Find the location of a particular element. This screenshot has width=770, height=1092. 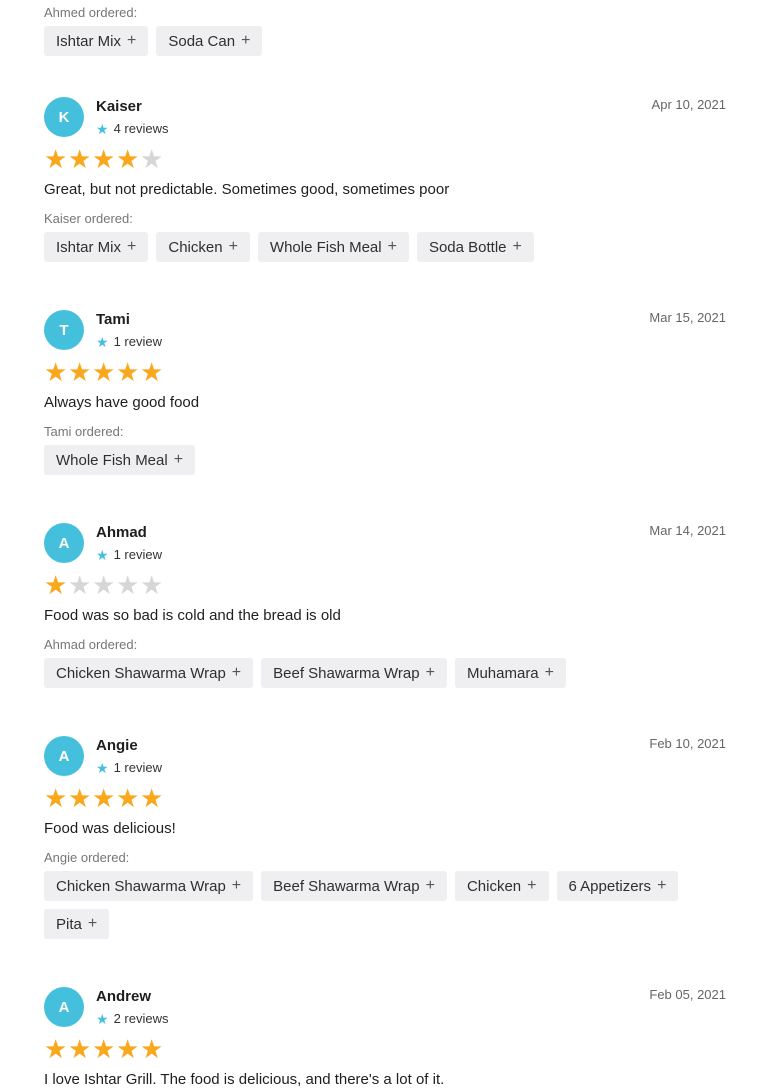

review-header: T Tami ★ 1 review Mar 15, 2021 is located at coordinates (385, 330).